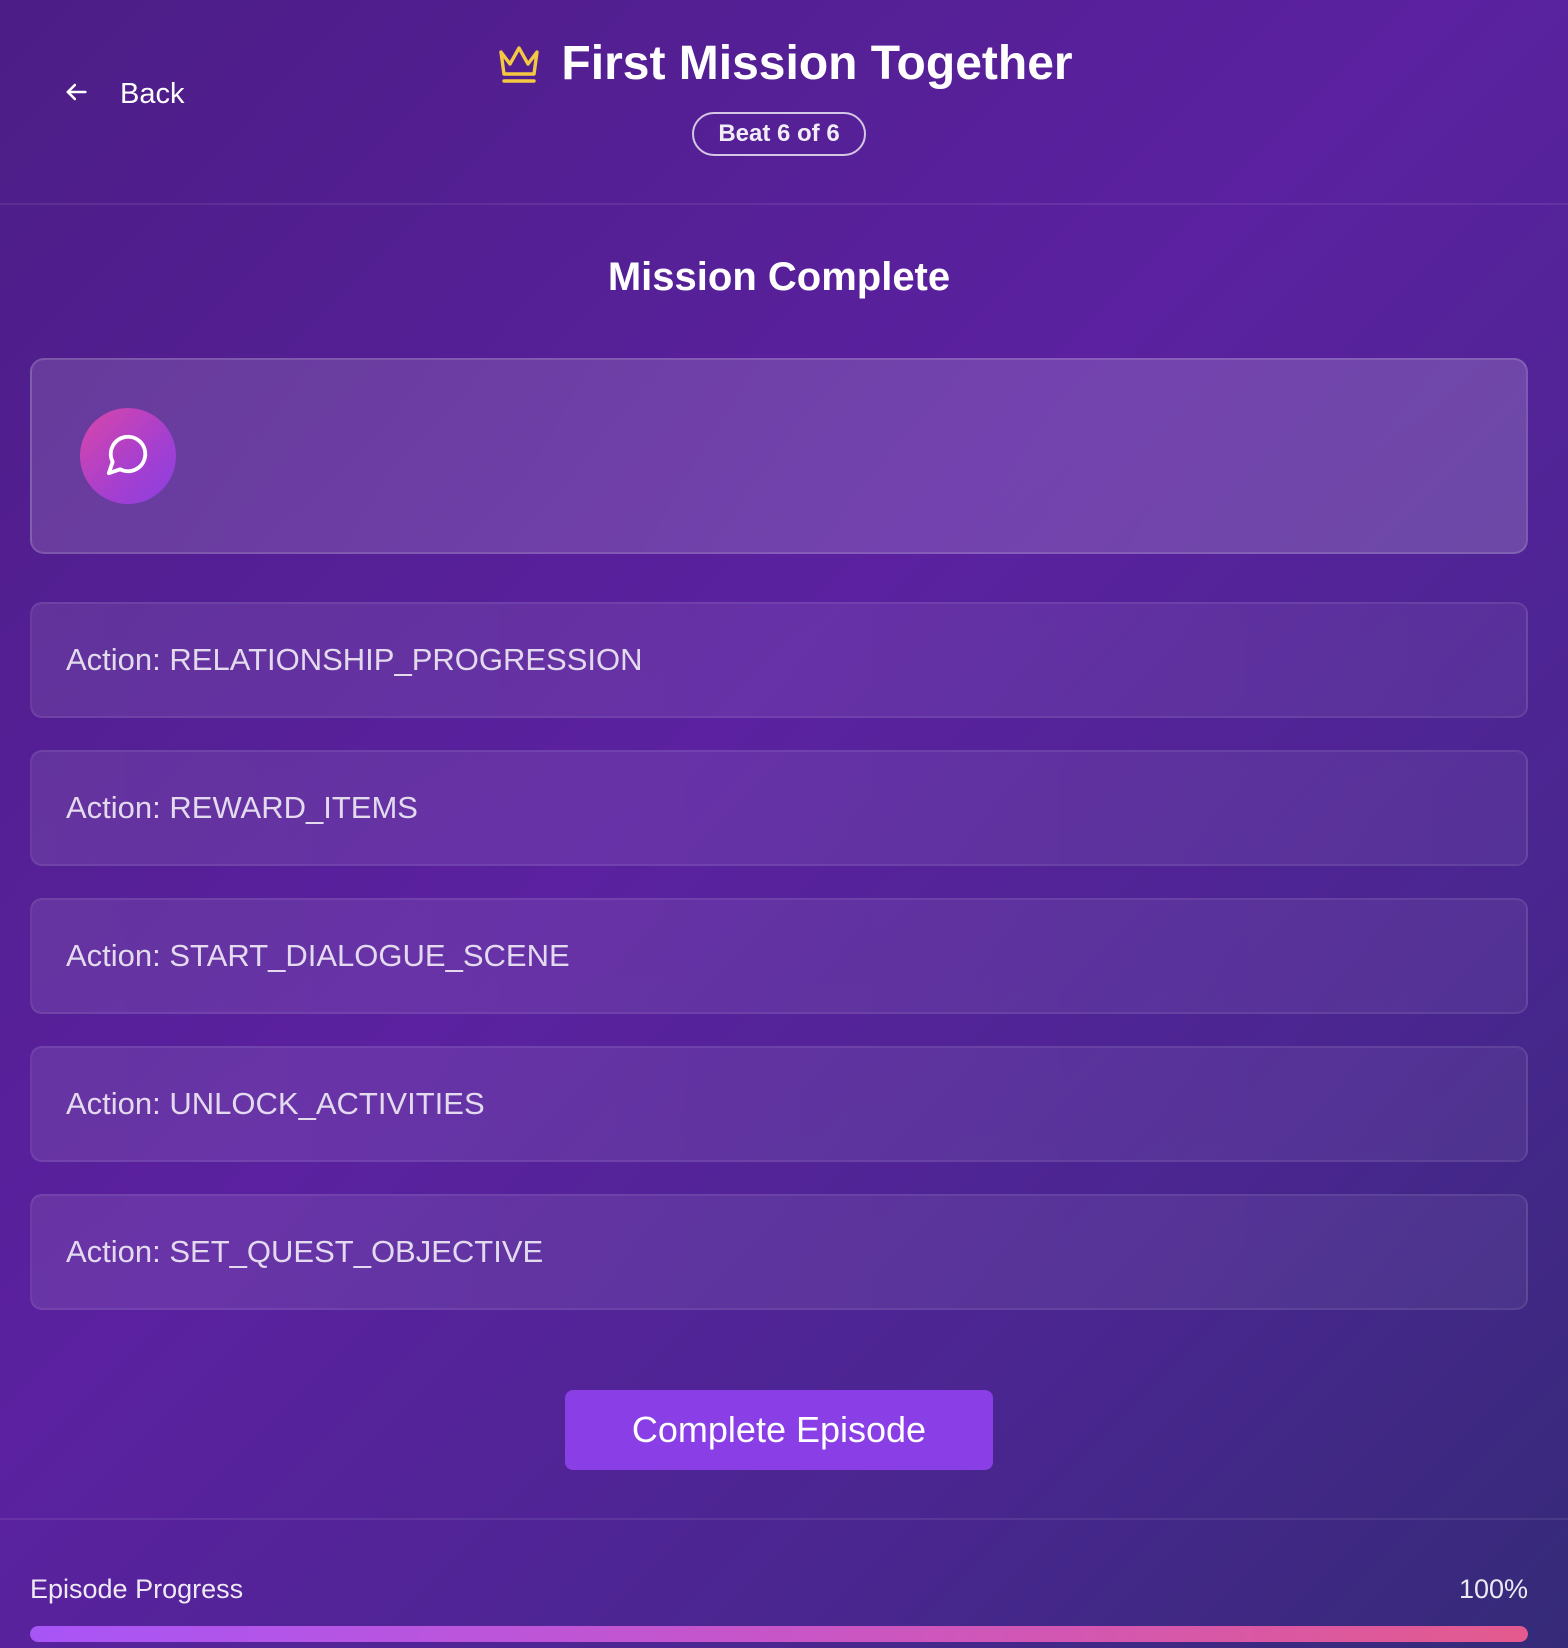 This screenshot has height=1648, width=1568. Describe the element at coordinates (779, 277) in the screenshot. I see `section-title: Mission Complete` at that location.